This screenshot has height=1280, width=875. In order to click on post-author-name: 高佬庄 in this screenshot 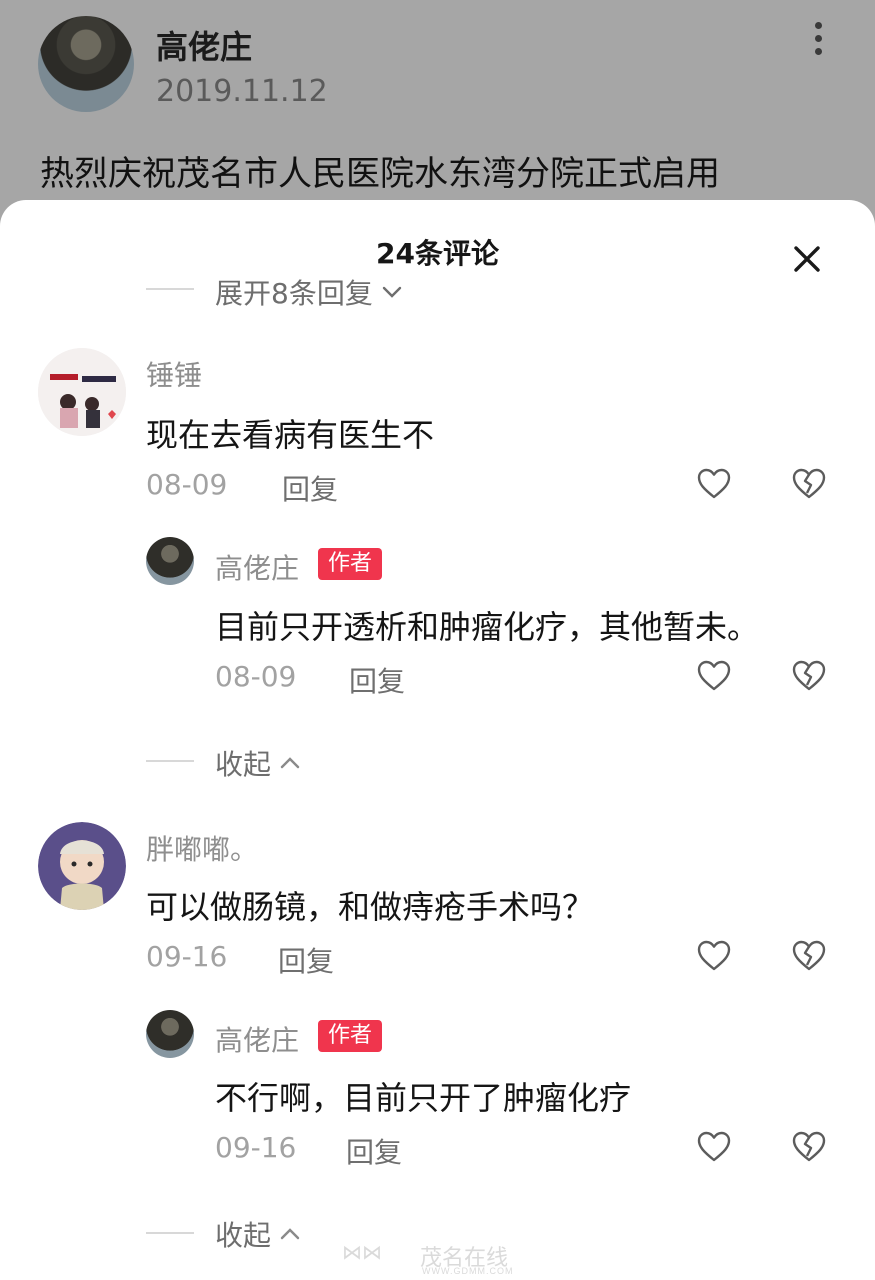, I will do `click(204, 45)`.